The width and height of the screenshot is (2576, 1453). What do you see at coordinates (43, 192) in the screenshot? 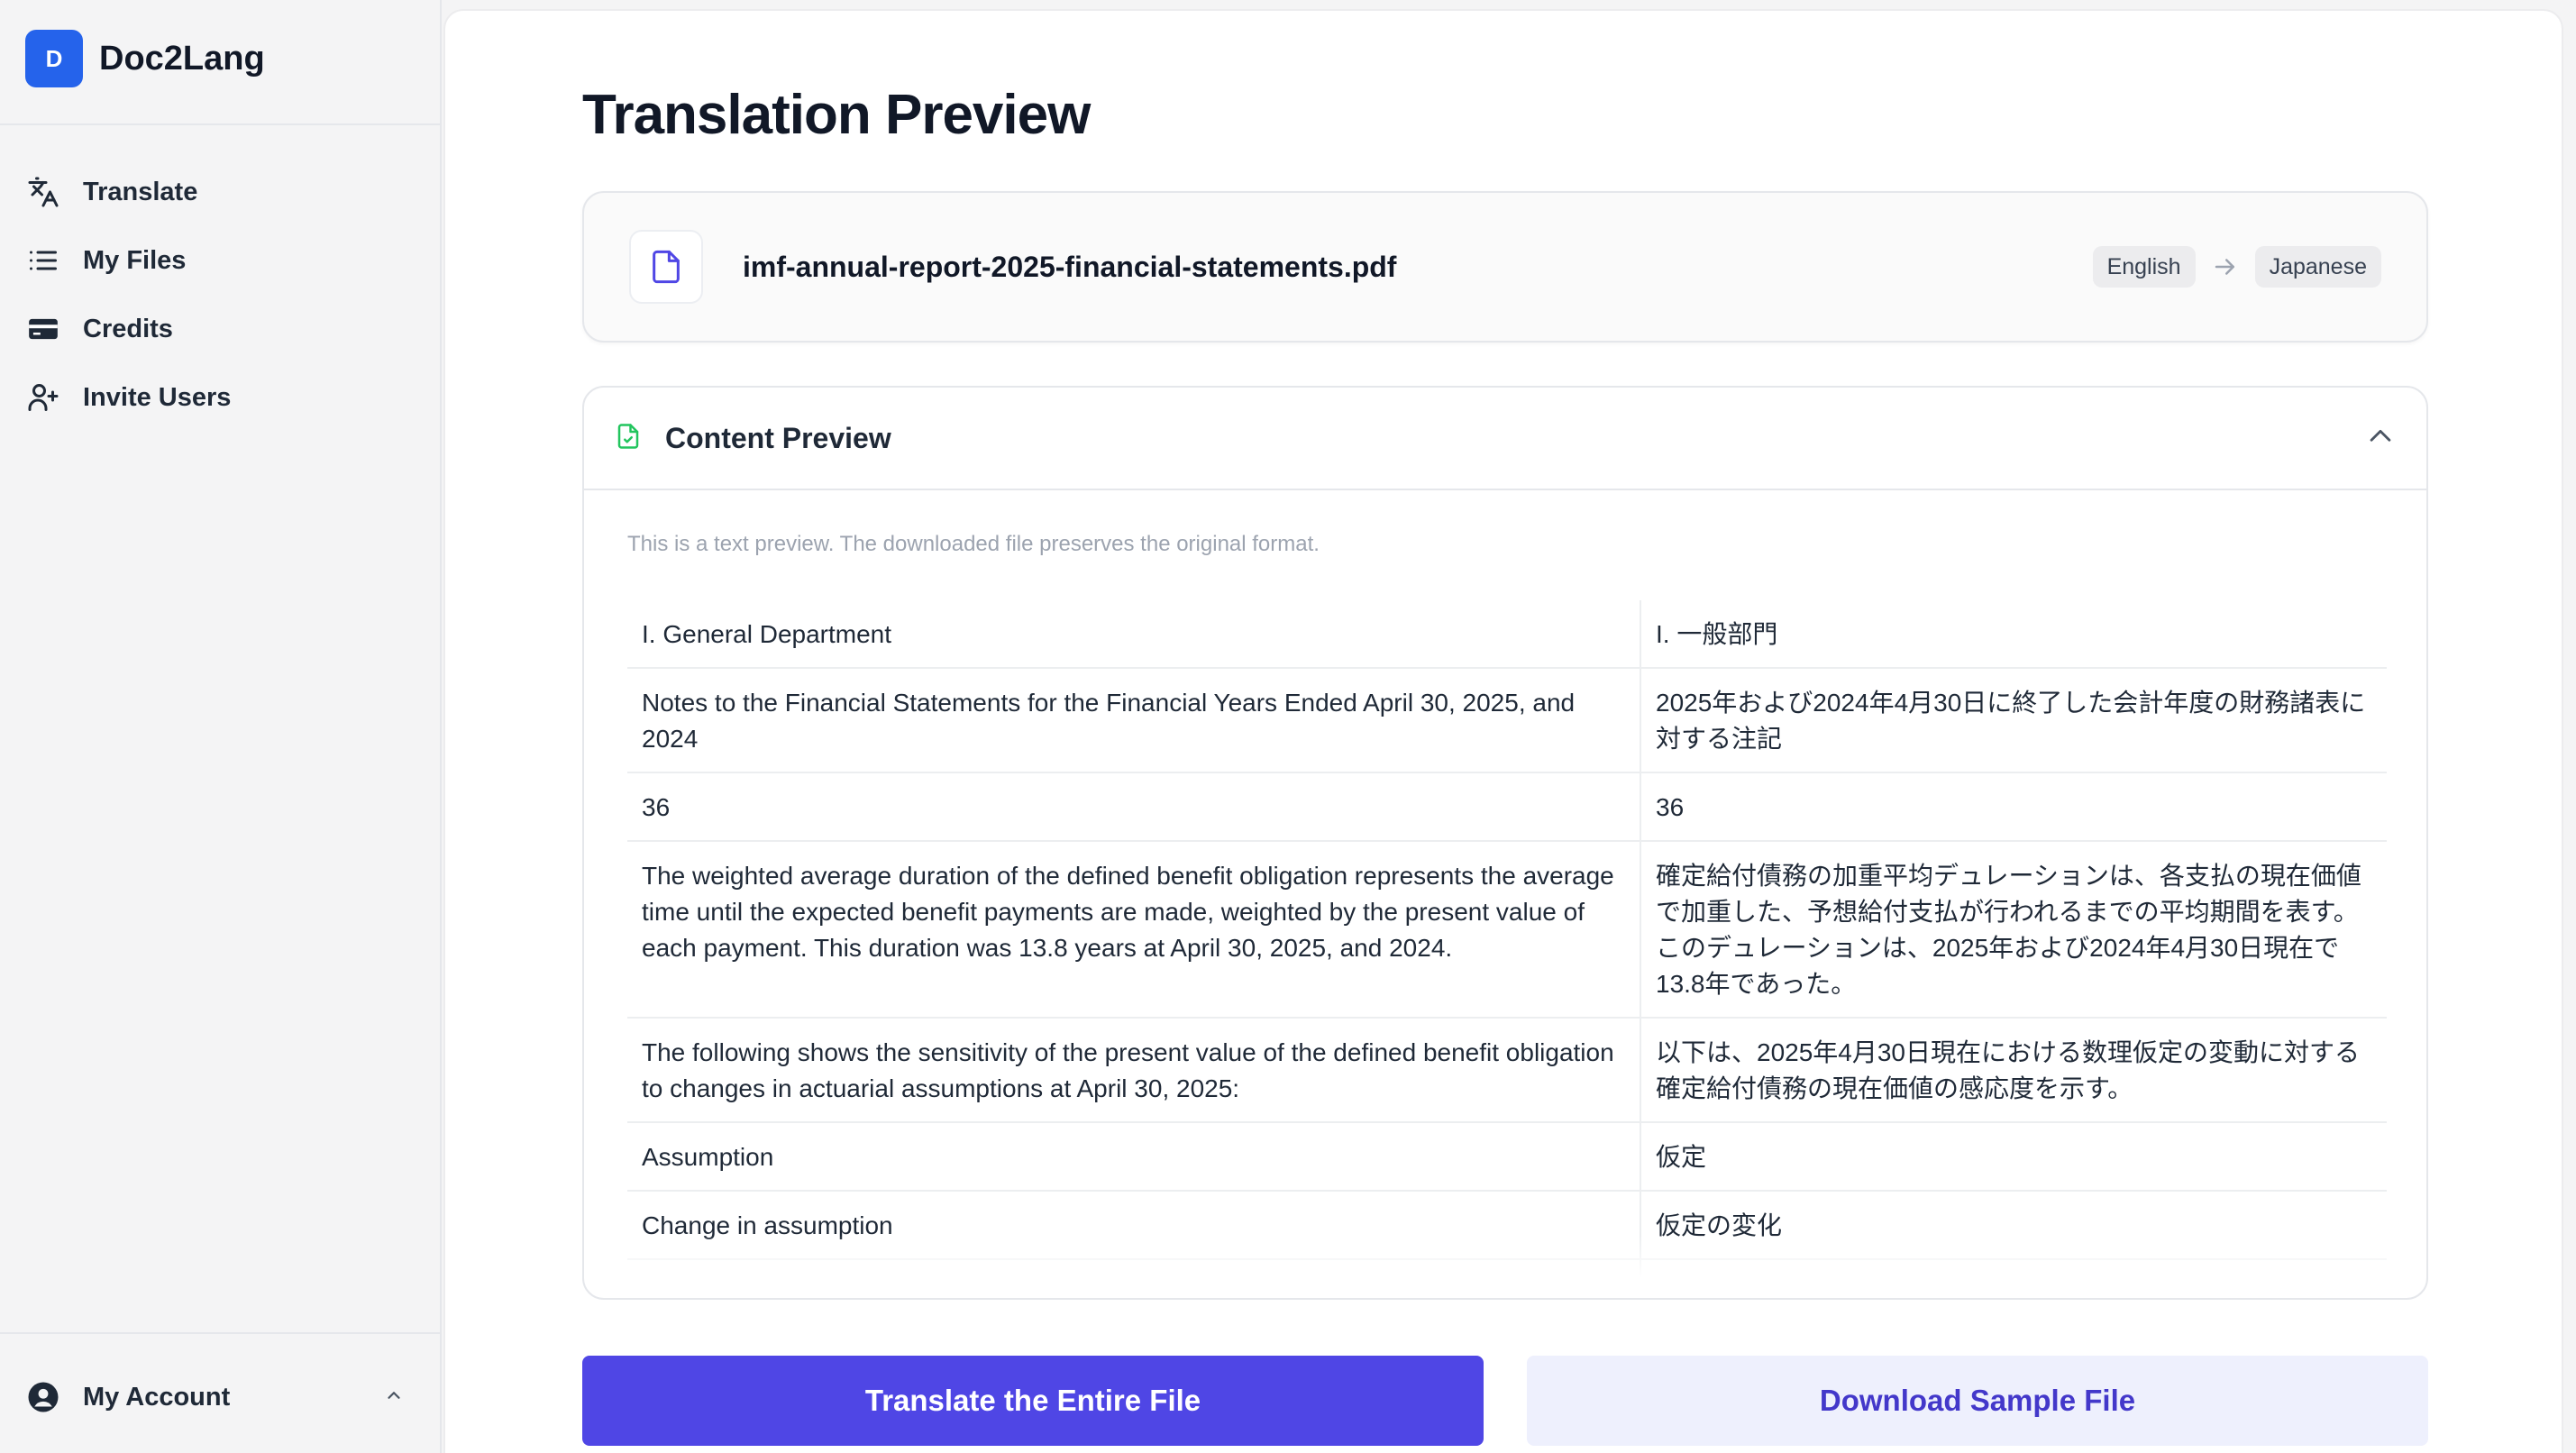
I see `translate-icon` at bounding box center [43, 192].